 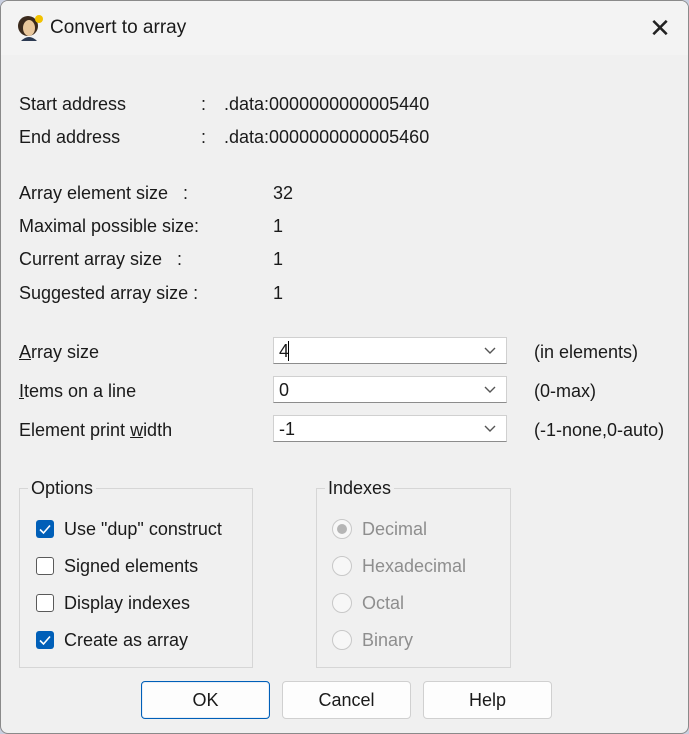 What do you see at coordinates (62, 488) in the screenshot?
I see `options-group-title: Options` at bounding box center [62, 488].